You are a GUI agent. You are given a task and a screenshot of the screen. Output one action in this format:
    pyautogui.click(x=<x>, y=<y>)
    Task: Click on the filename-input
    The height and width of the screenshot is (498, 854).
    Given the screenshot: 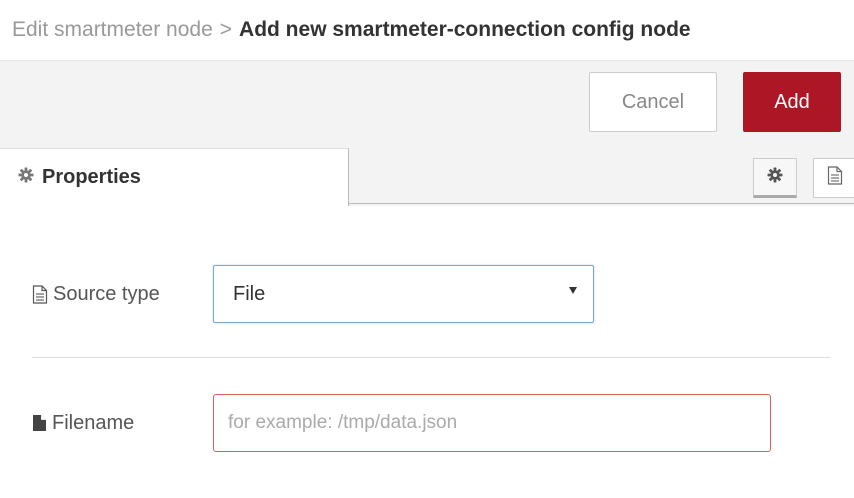 What is the action you would take?
    pyautogui.click(x=492, y=423)
    